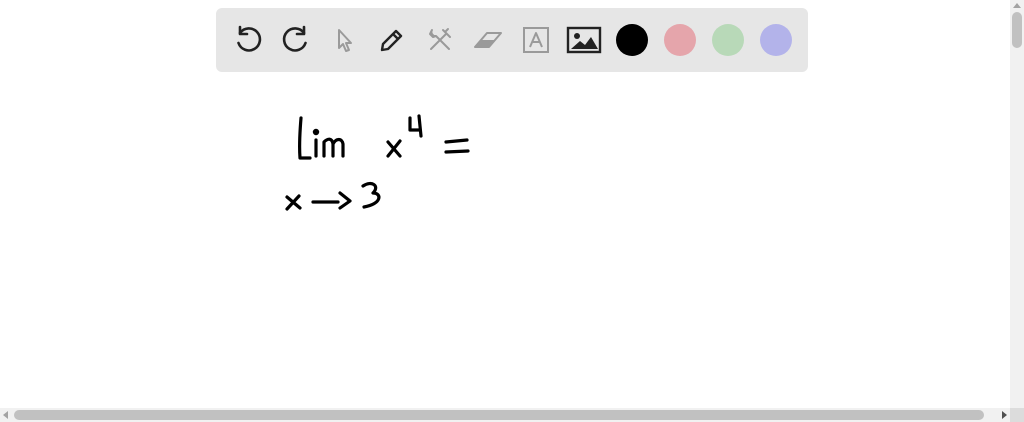  I want to click on color-swatch-black, so click(632, 40).